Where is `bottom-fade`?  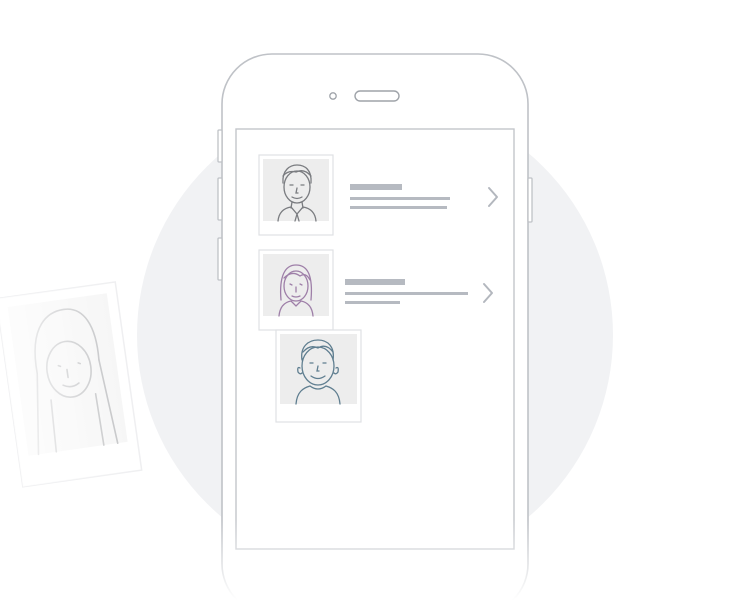
bottom-fade is located at coordinates (375, 560).